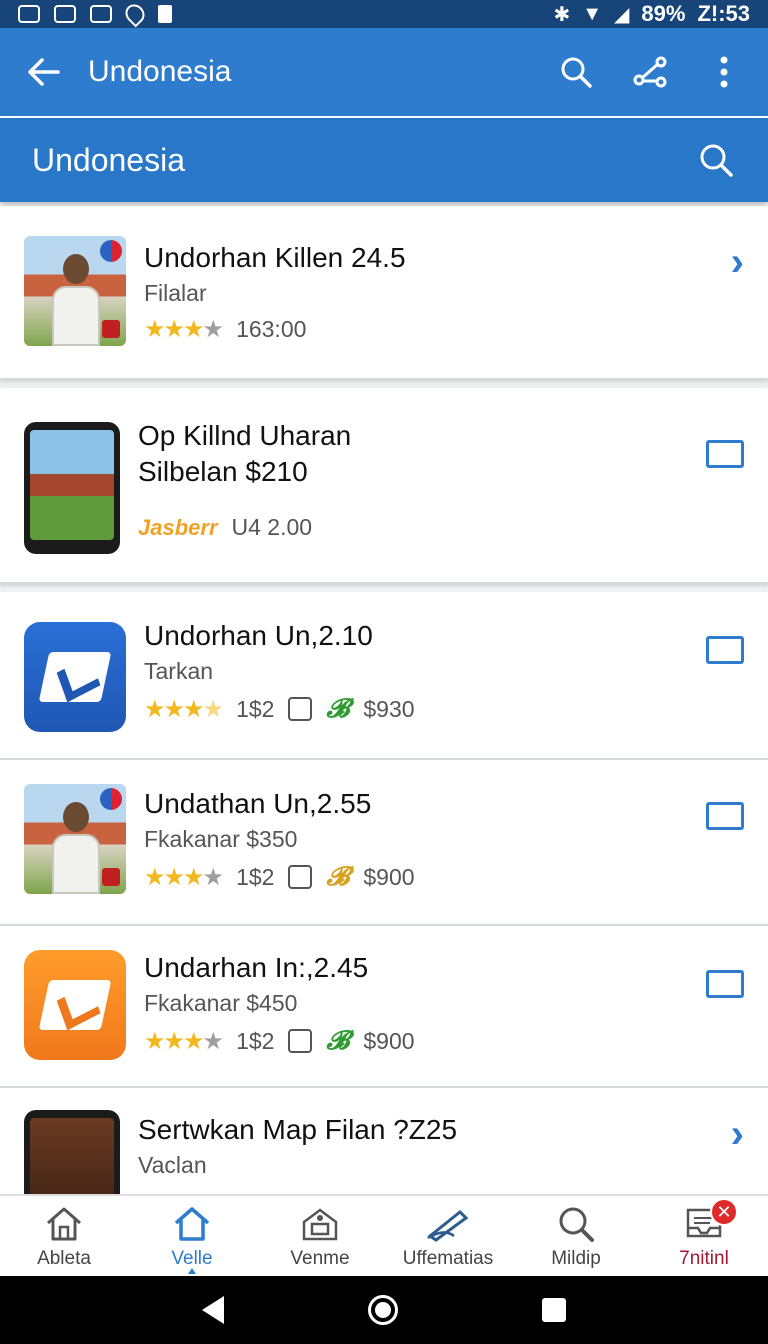 The width and height of the screenshot is (768, 1344). Describe the element at coordinates (275, 257) in the screenshot. I see `item-title: Undorhan Killen 24.5` at that location.